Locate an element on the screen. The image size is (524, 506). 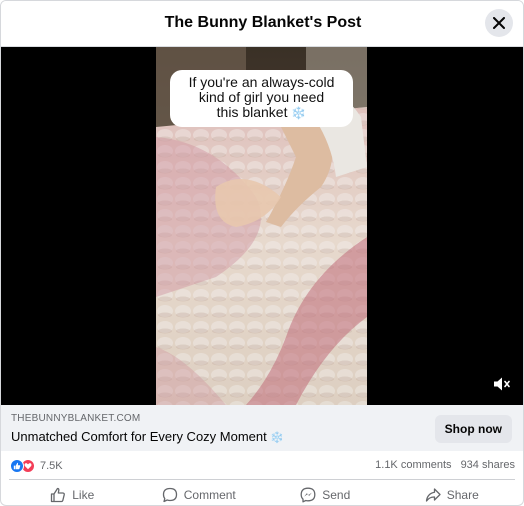
like-button: Like is located at coordinates (72, 492).